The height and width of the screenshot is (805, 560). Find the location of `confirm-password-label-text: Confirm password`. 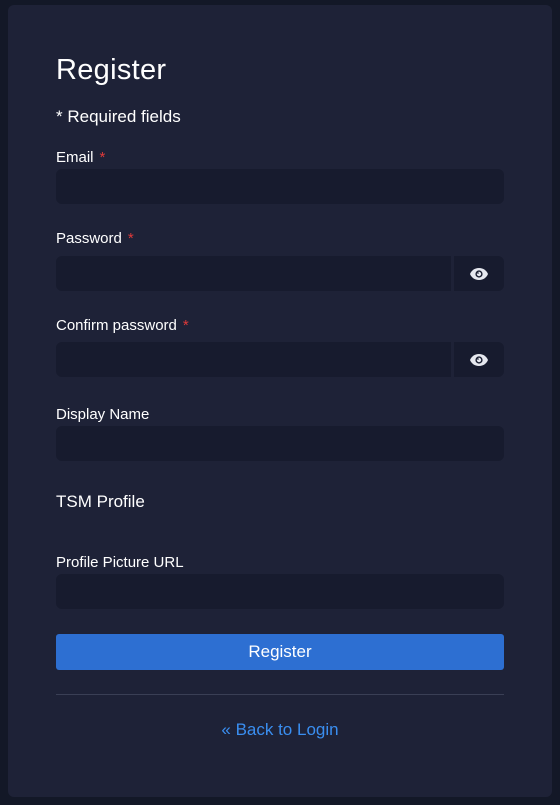

confirm-password-label-text: Confirm password is located at coordinates (116, 325).